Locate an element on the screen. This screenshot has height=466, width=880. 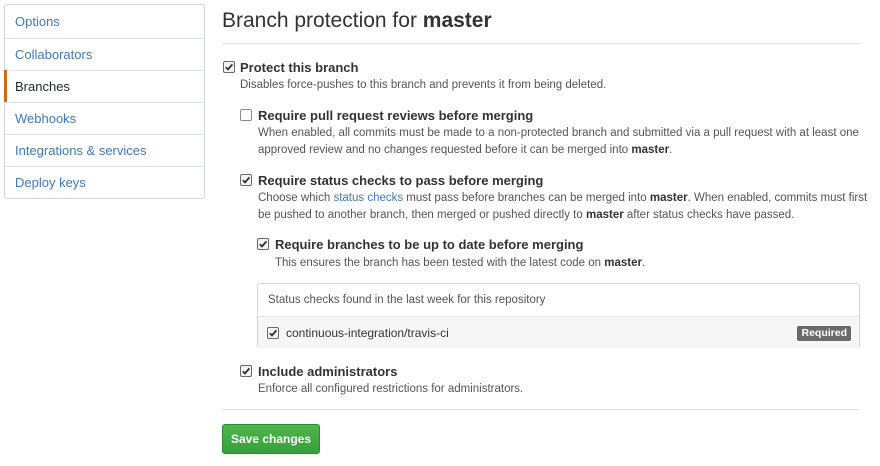
status-checks-link: status checks is located at coordinates (368, 198).